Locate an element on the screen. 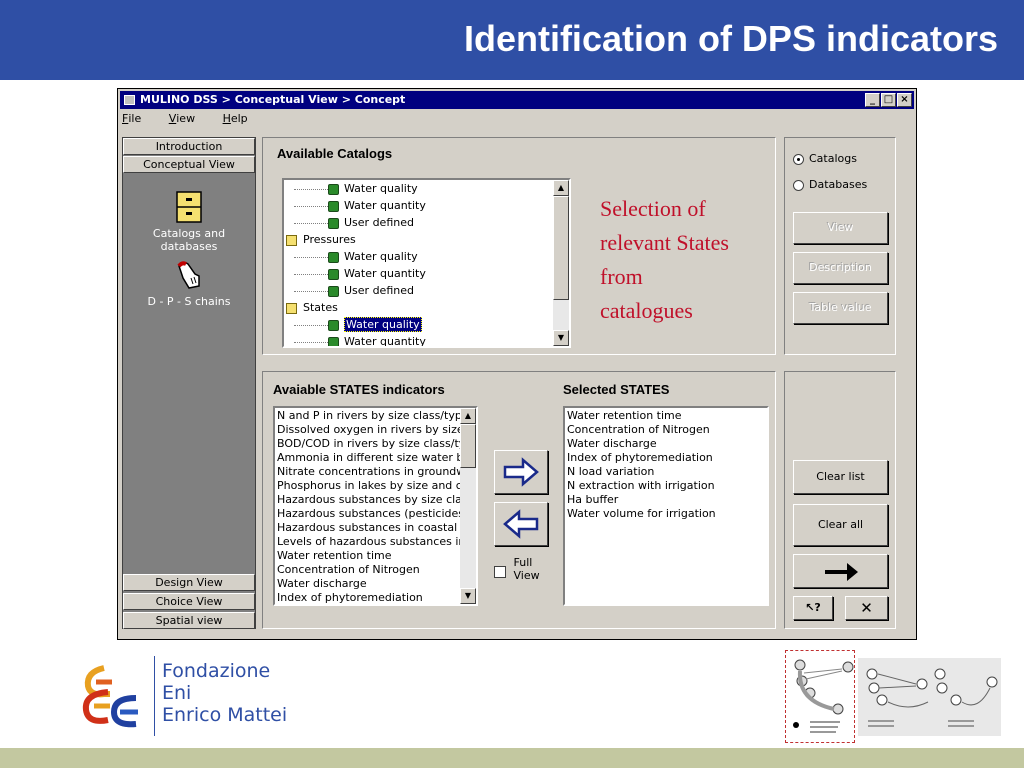  list-item: Phosphorus in lakes by size and cate is located at coordinates (375, 486).